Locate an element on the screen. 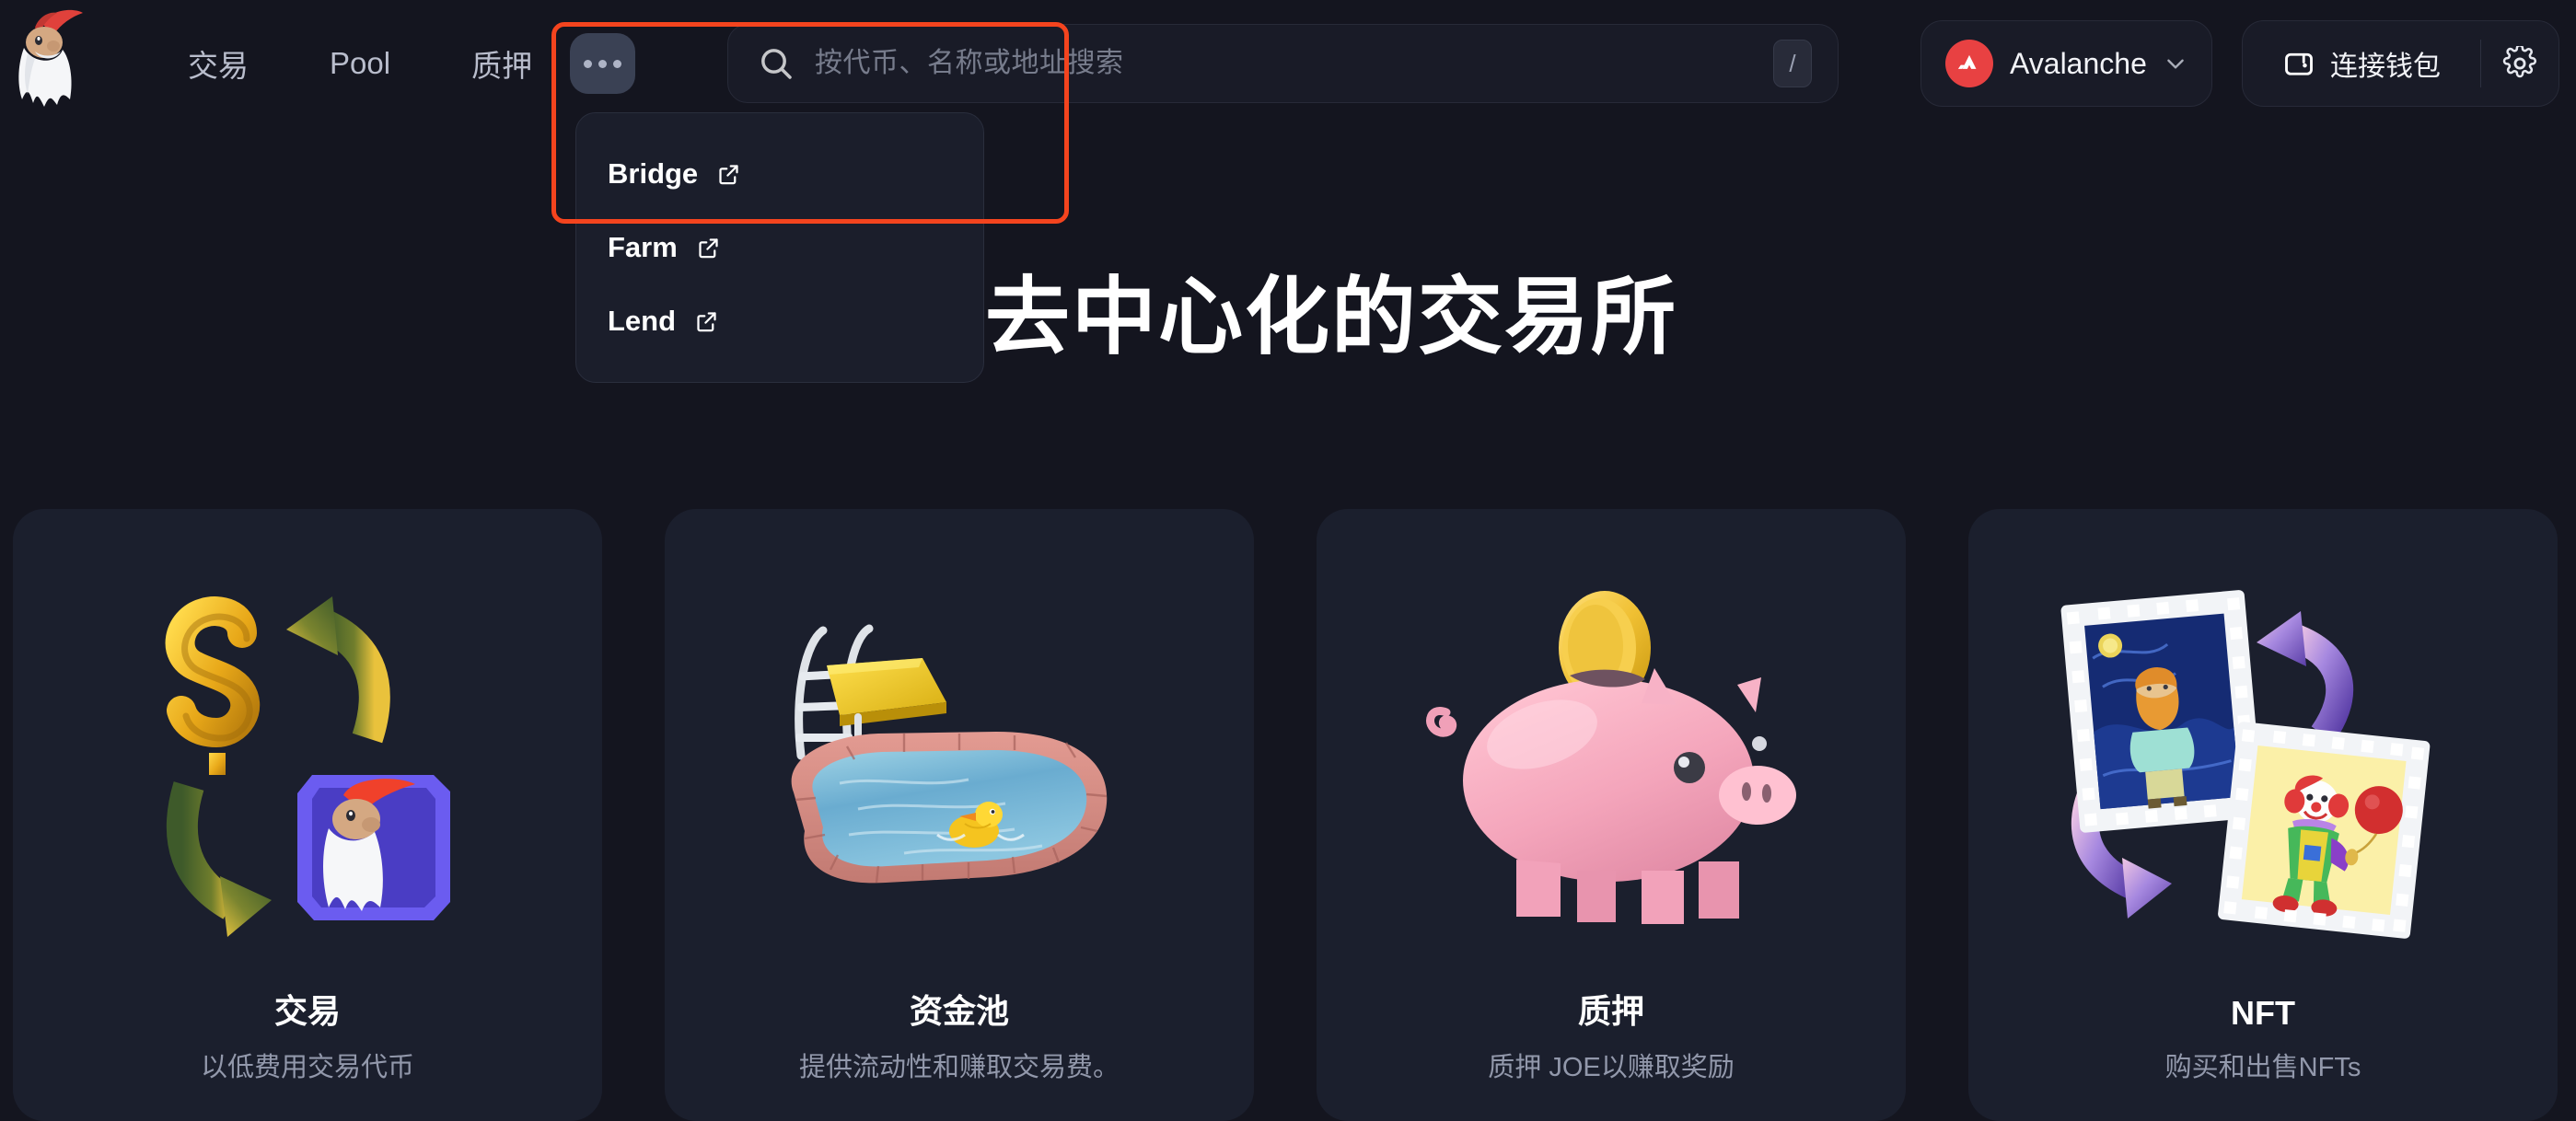 This screenshot has height=1121, width=2576. wallet-group: 连接钱包 is located at coordinates (2400, 64).